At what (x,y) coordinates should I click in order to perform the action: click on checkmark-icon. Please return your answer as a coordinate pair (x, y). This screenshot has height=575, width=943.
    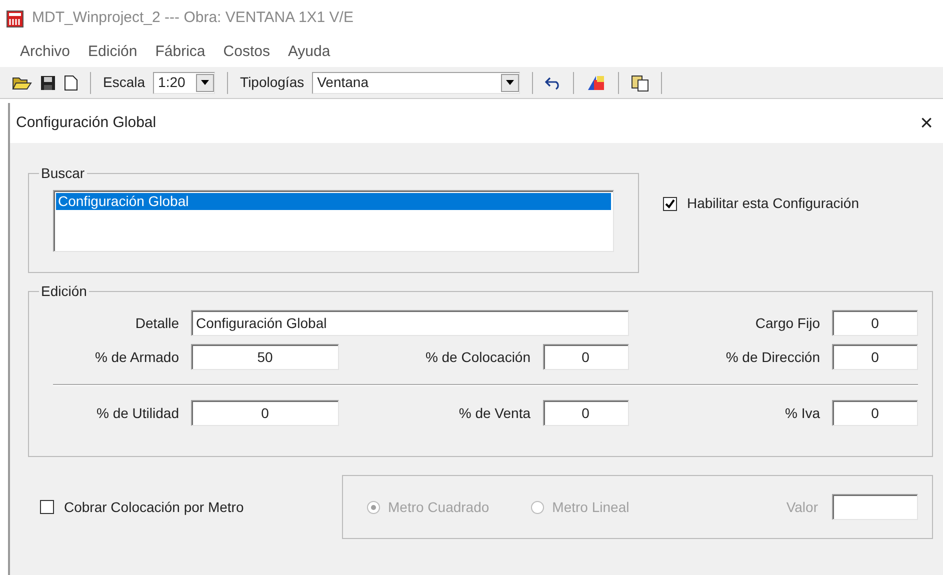
    Looking at the image, I should click on (670, 203).